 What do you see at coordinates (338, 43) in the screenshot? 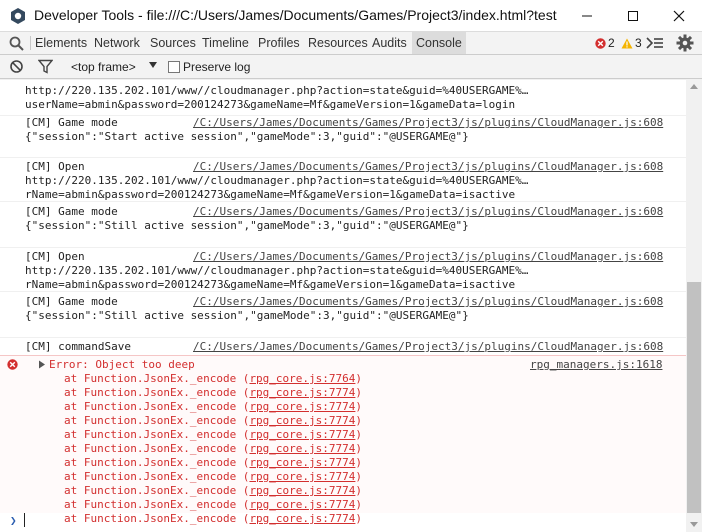
I see `tab-resources: Resources` at bounding box center [338, 43].